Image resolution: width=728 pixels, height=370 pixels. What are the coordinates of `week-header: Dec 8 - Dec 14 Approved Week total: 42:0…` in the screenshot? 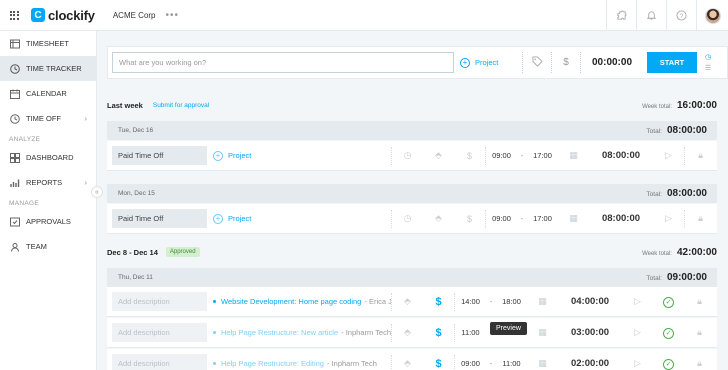 It's located at (412, 252).